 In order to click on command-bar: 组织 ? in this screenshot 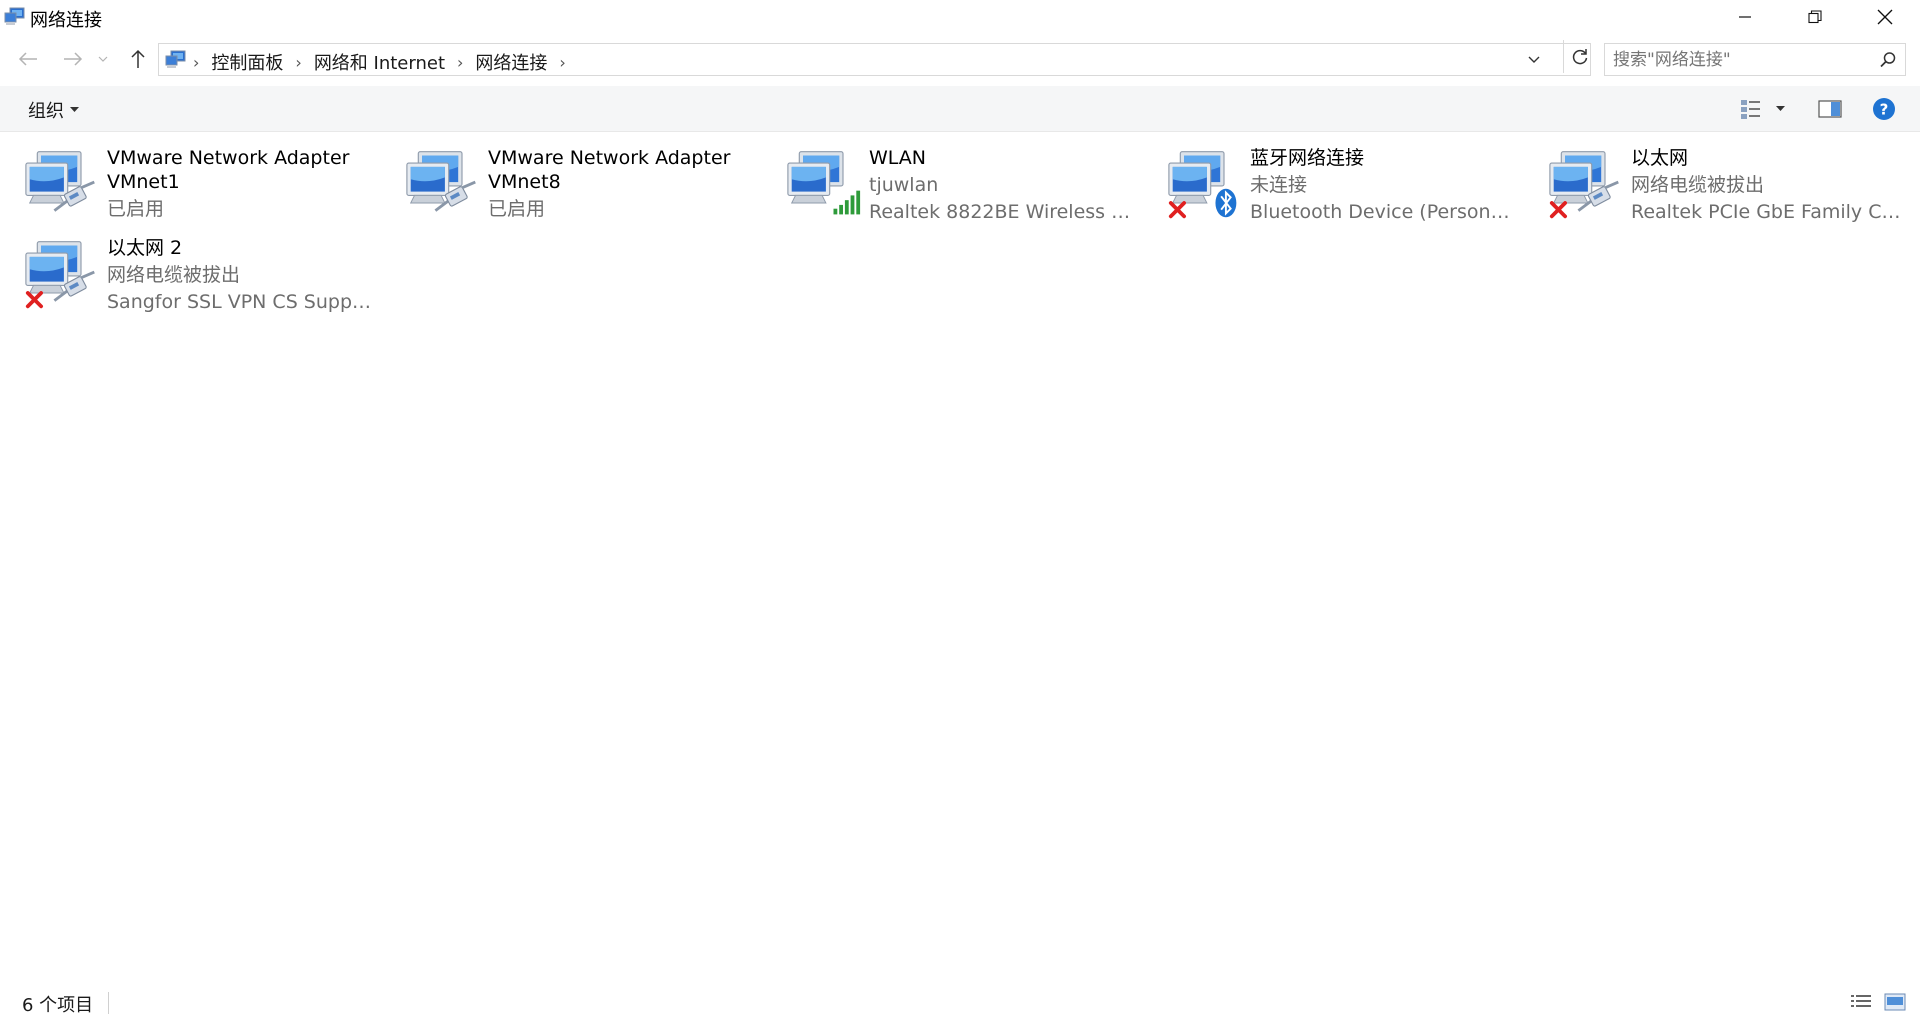, I will do `click(960, 109)`.